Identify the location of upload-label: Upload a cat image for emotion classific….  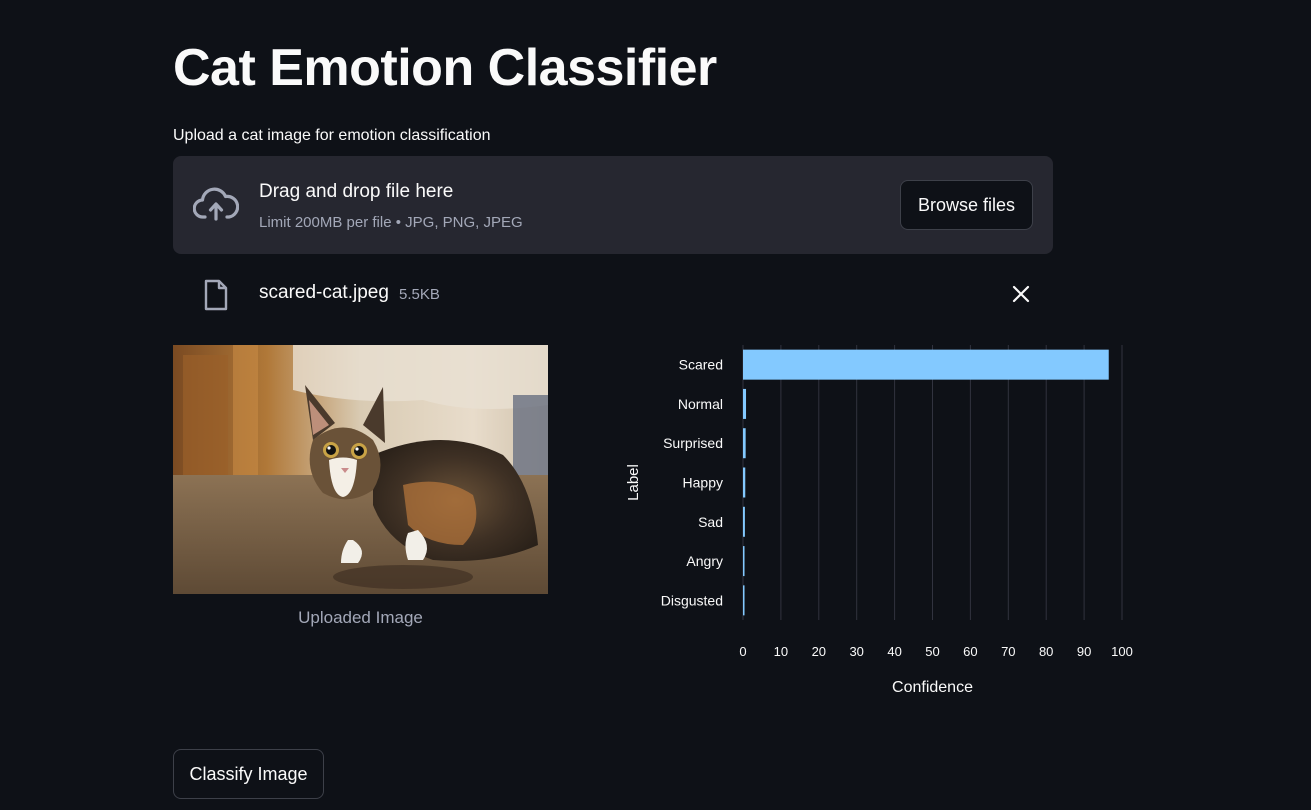
(332, 135).